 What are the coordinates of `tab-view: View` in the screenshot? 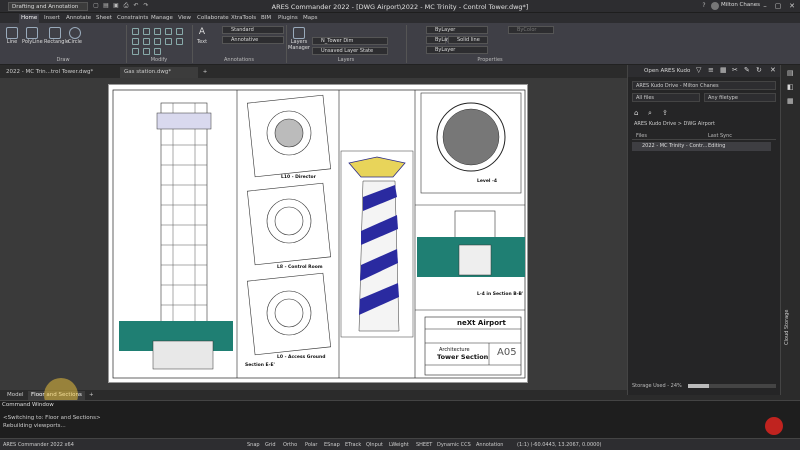 It's located at (184, 18).